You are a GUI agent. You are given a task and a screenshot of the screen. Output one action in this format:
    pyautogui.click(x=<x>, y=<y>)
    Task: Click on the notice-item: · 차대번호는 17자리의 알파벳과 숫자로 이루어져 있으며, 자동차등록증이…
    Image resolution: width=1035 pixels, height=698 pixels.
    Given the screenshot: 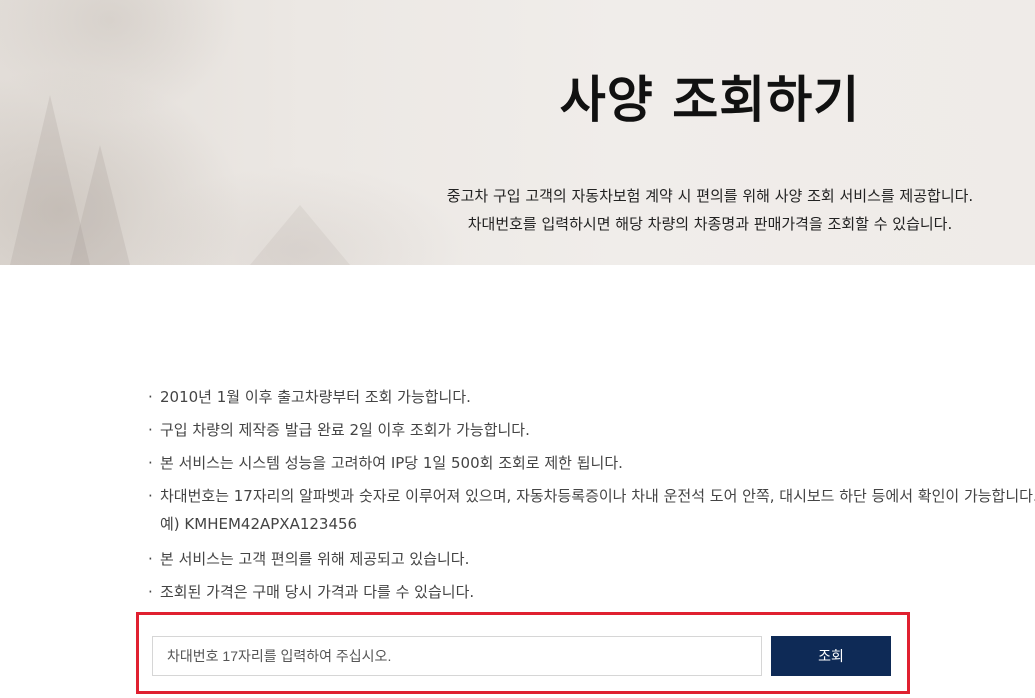 What is the action you would take?
    pyautogui.click(x=591, y=511)
    